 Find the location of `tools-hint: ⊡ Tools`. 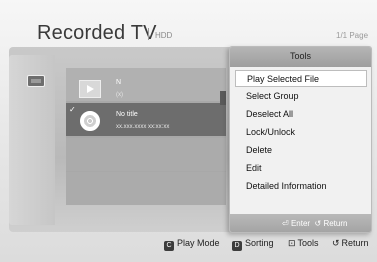

tools-hint: ⊡ Tools is located at coordinates (303, 243).